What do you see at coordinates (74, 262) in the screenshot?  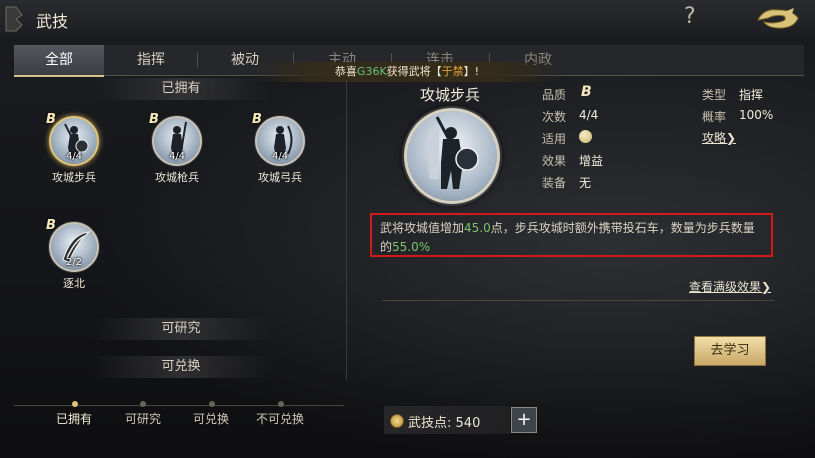 I see `skill-count: 2/2` at bounding box center [74, 262].